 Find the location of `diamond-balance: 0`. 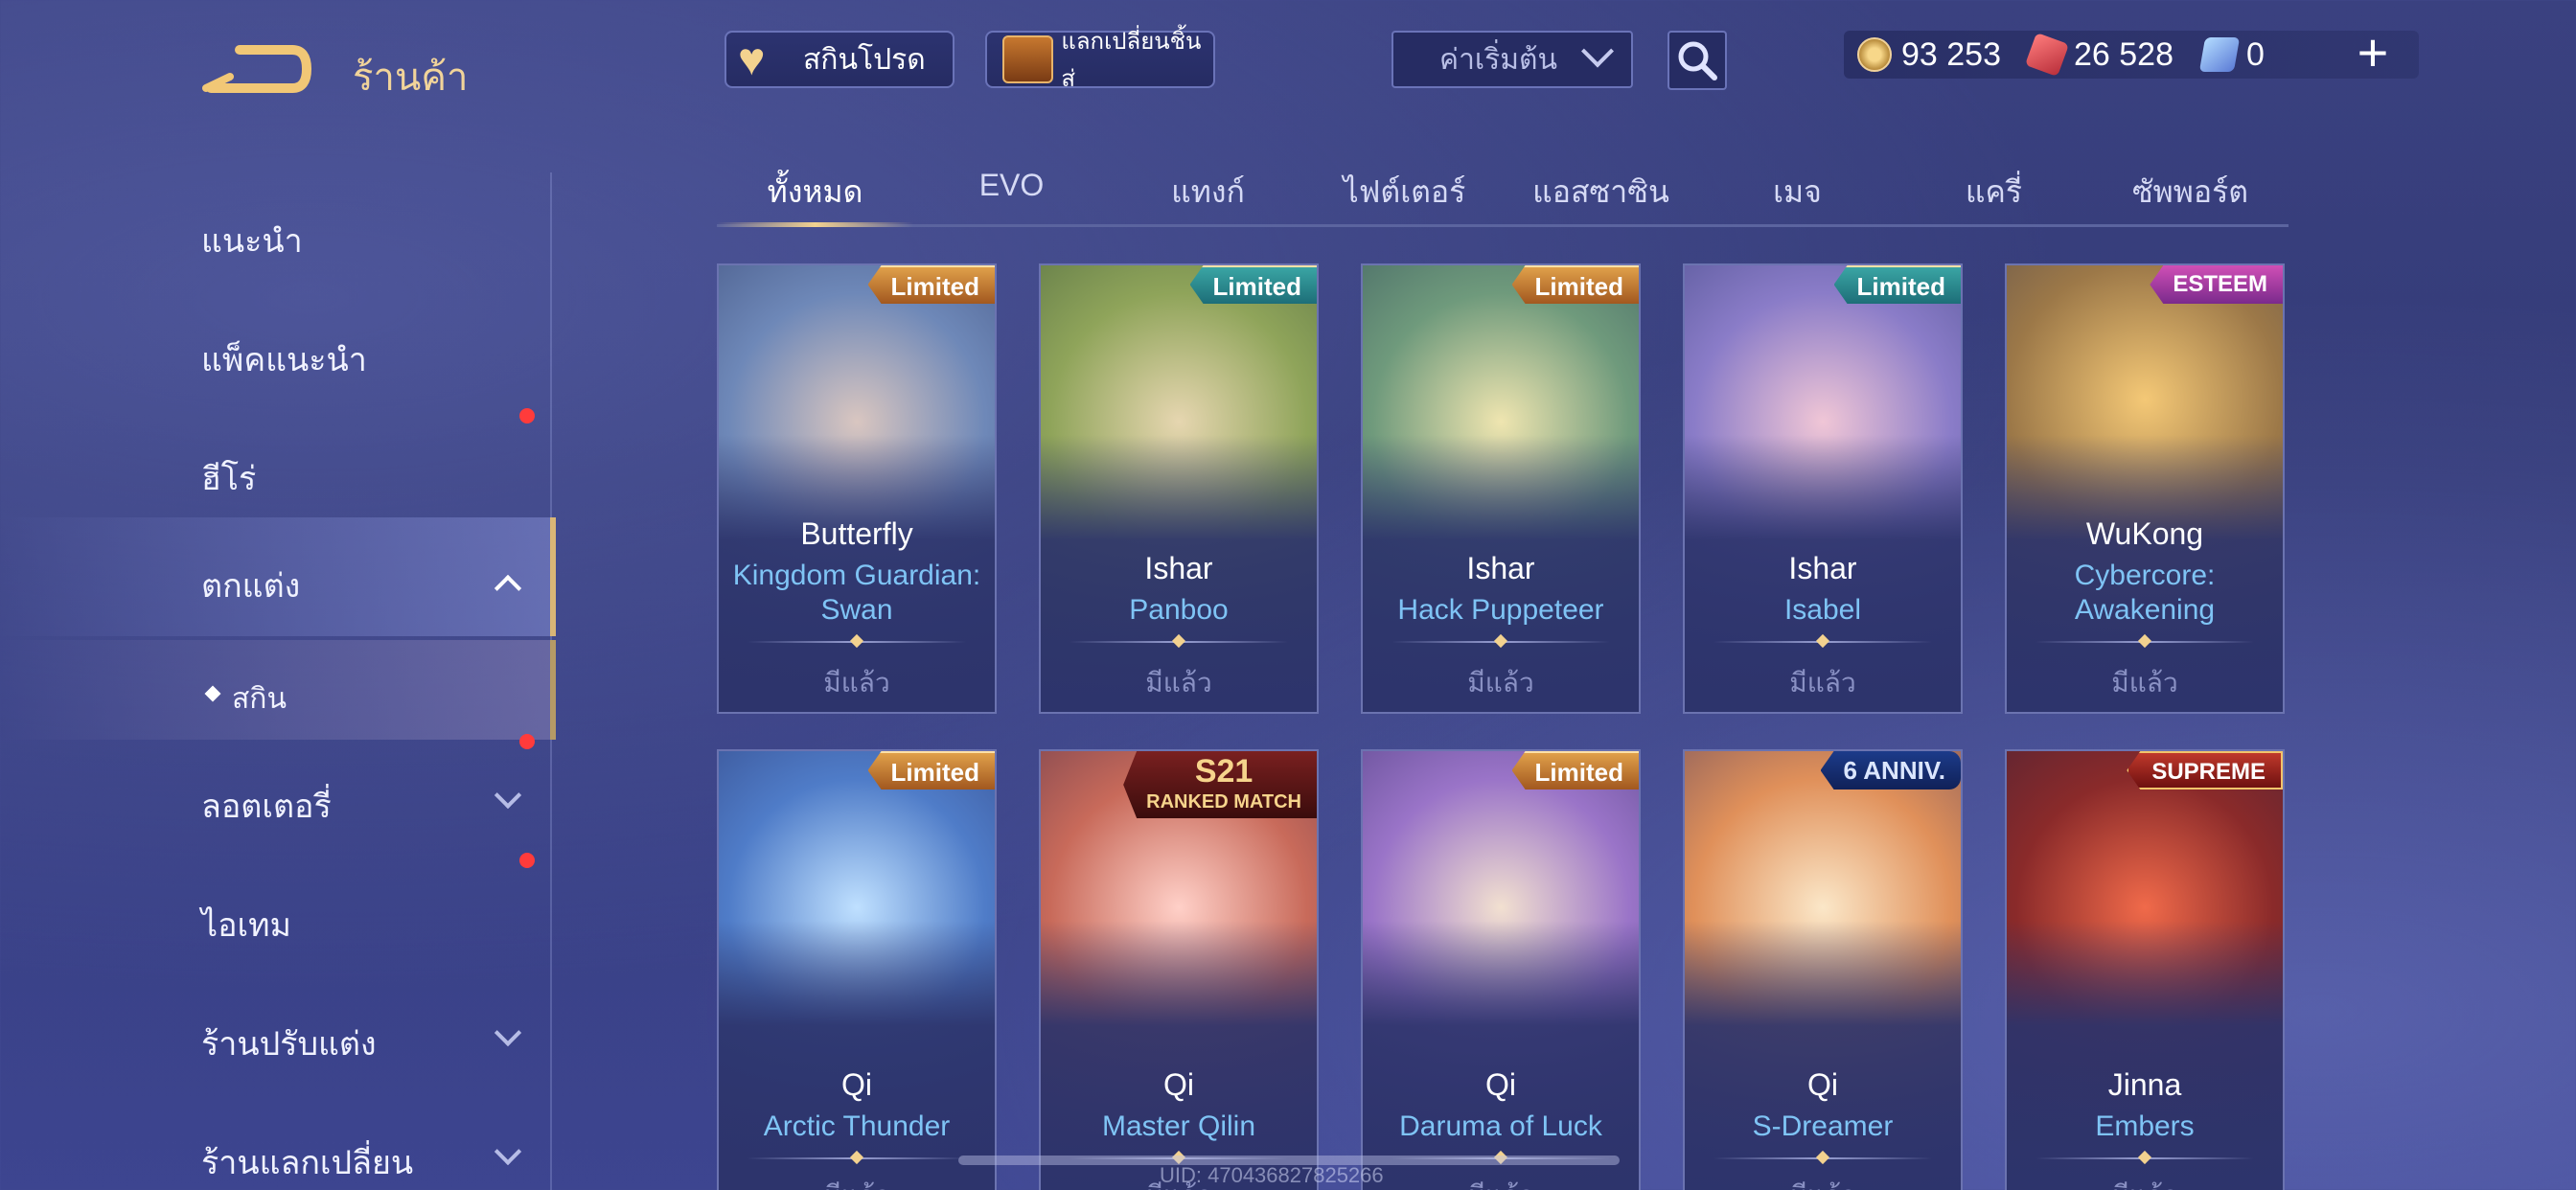

diamond-balance: 0 is located at coordinates (2231, 55).